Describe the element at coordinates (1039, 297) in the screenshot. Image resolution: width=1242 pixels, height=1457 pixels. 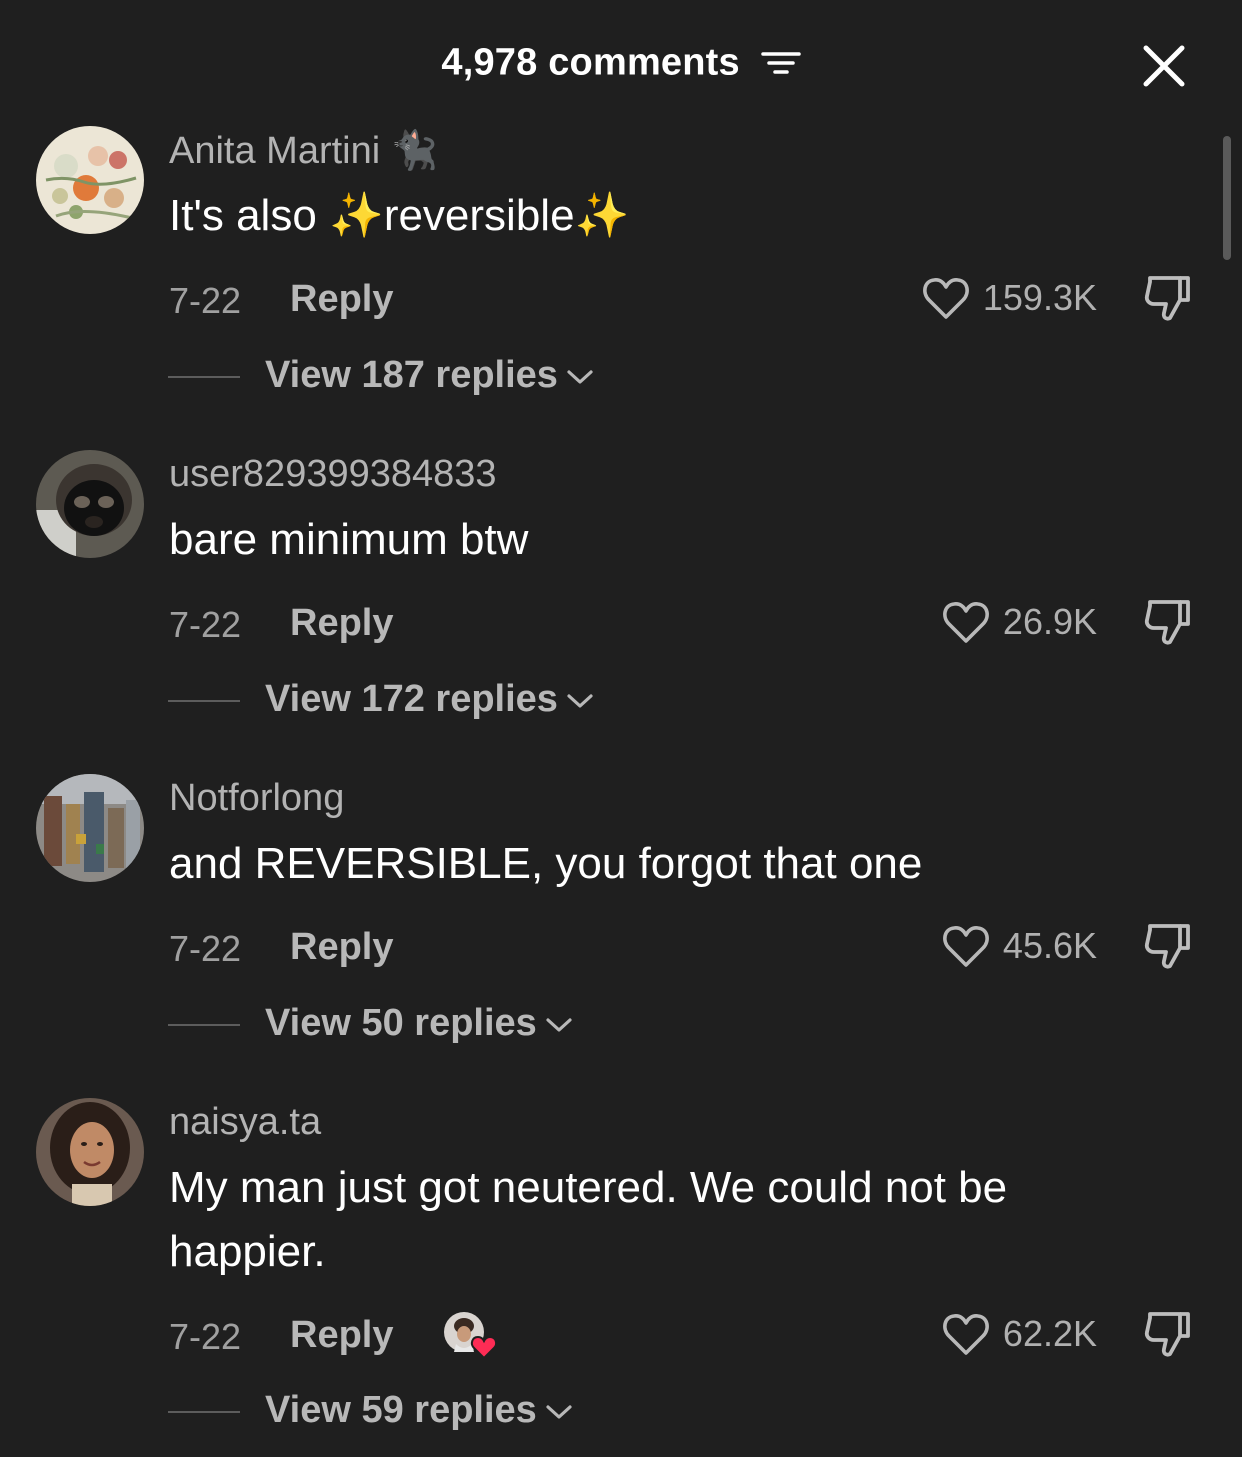
I see `like-count: 159.3K` at that location.